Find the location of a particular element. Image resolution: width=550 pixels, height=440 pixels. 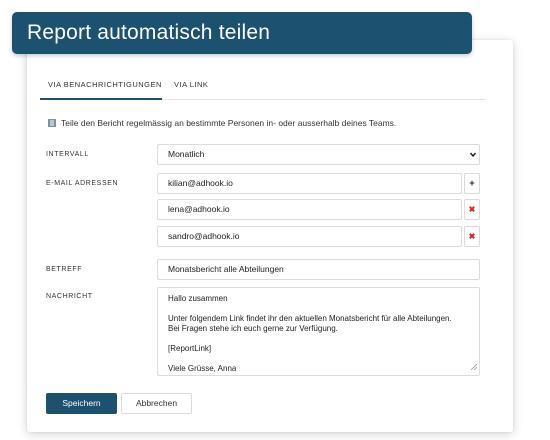

page-title: Report automatisch teilen is located at coordinates (242, 33).